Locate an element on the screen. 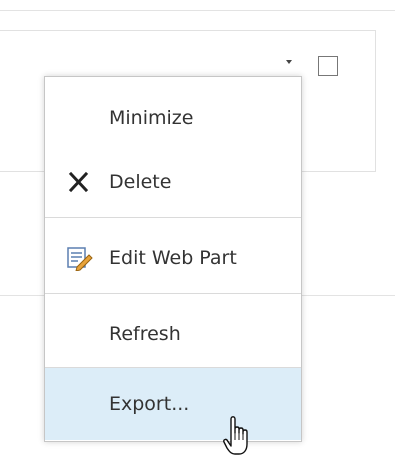  menu-item-edit-web-part: Edit Web Part is located at coordinates (173, 258).